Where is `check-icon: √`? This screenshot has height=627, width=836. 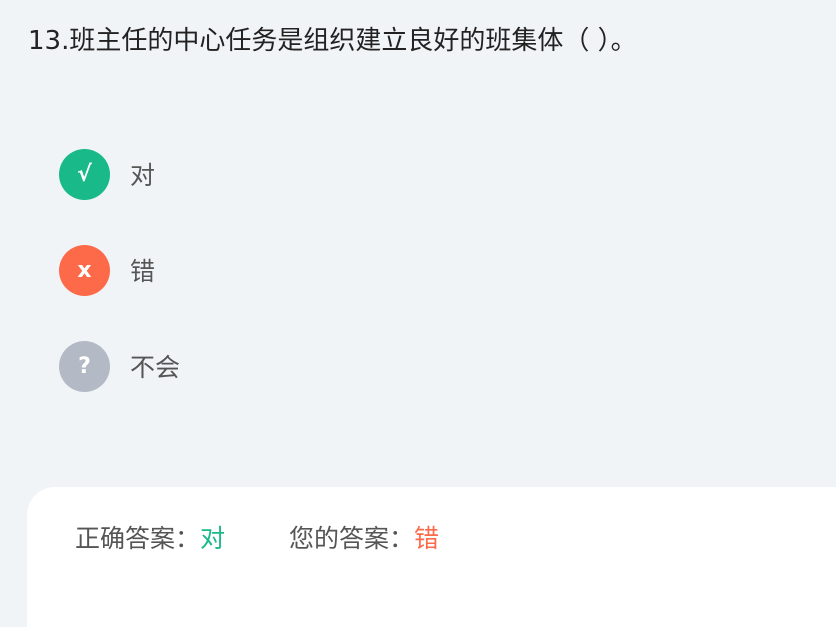 check-icon: √ is located at coordinates (84, 174).